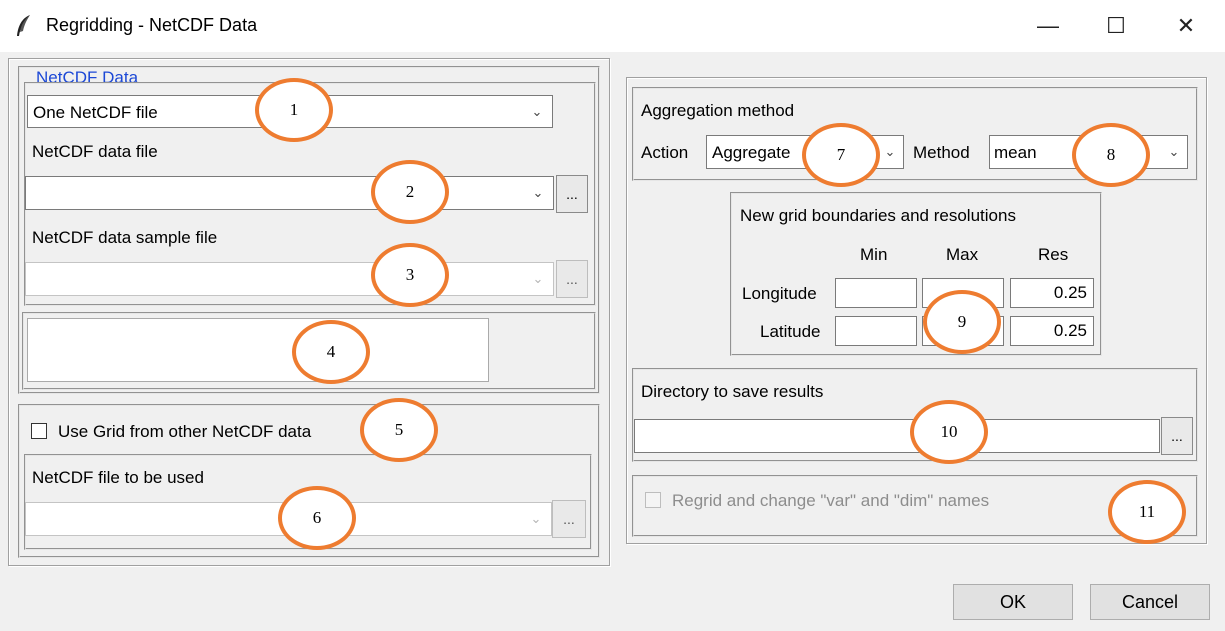 This screenshot has height=631, width=1225. What do you see at coordinates (876, 331) in the screenshot?
I see `latitude-min-input` at bounding box center [876, 331].